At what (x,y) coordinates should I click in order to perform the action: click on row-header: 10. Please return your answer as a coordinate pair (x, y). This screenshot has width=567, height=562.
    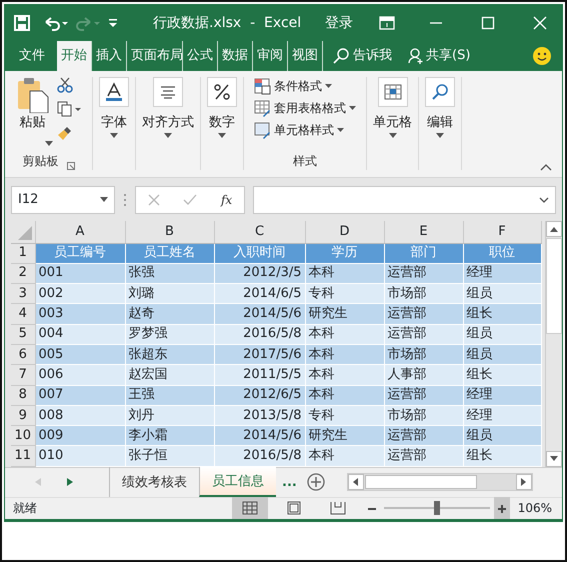
    Looking at the image, I should click on (23, 436).